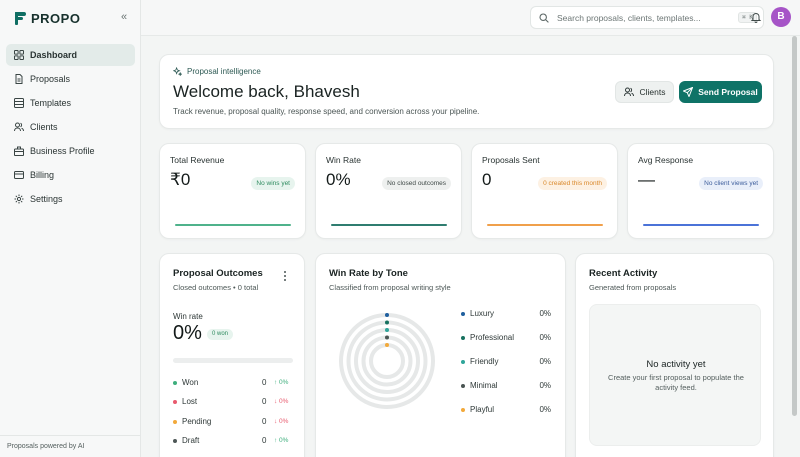  What do you see at coordinates (233, 422) in the screenshot?
I see `outcome-row-pending: Pending 0 ↓ 0%` at bounding box center [233, 422].